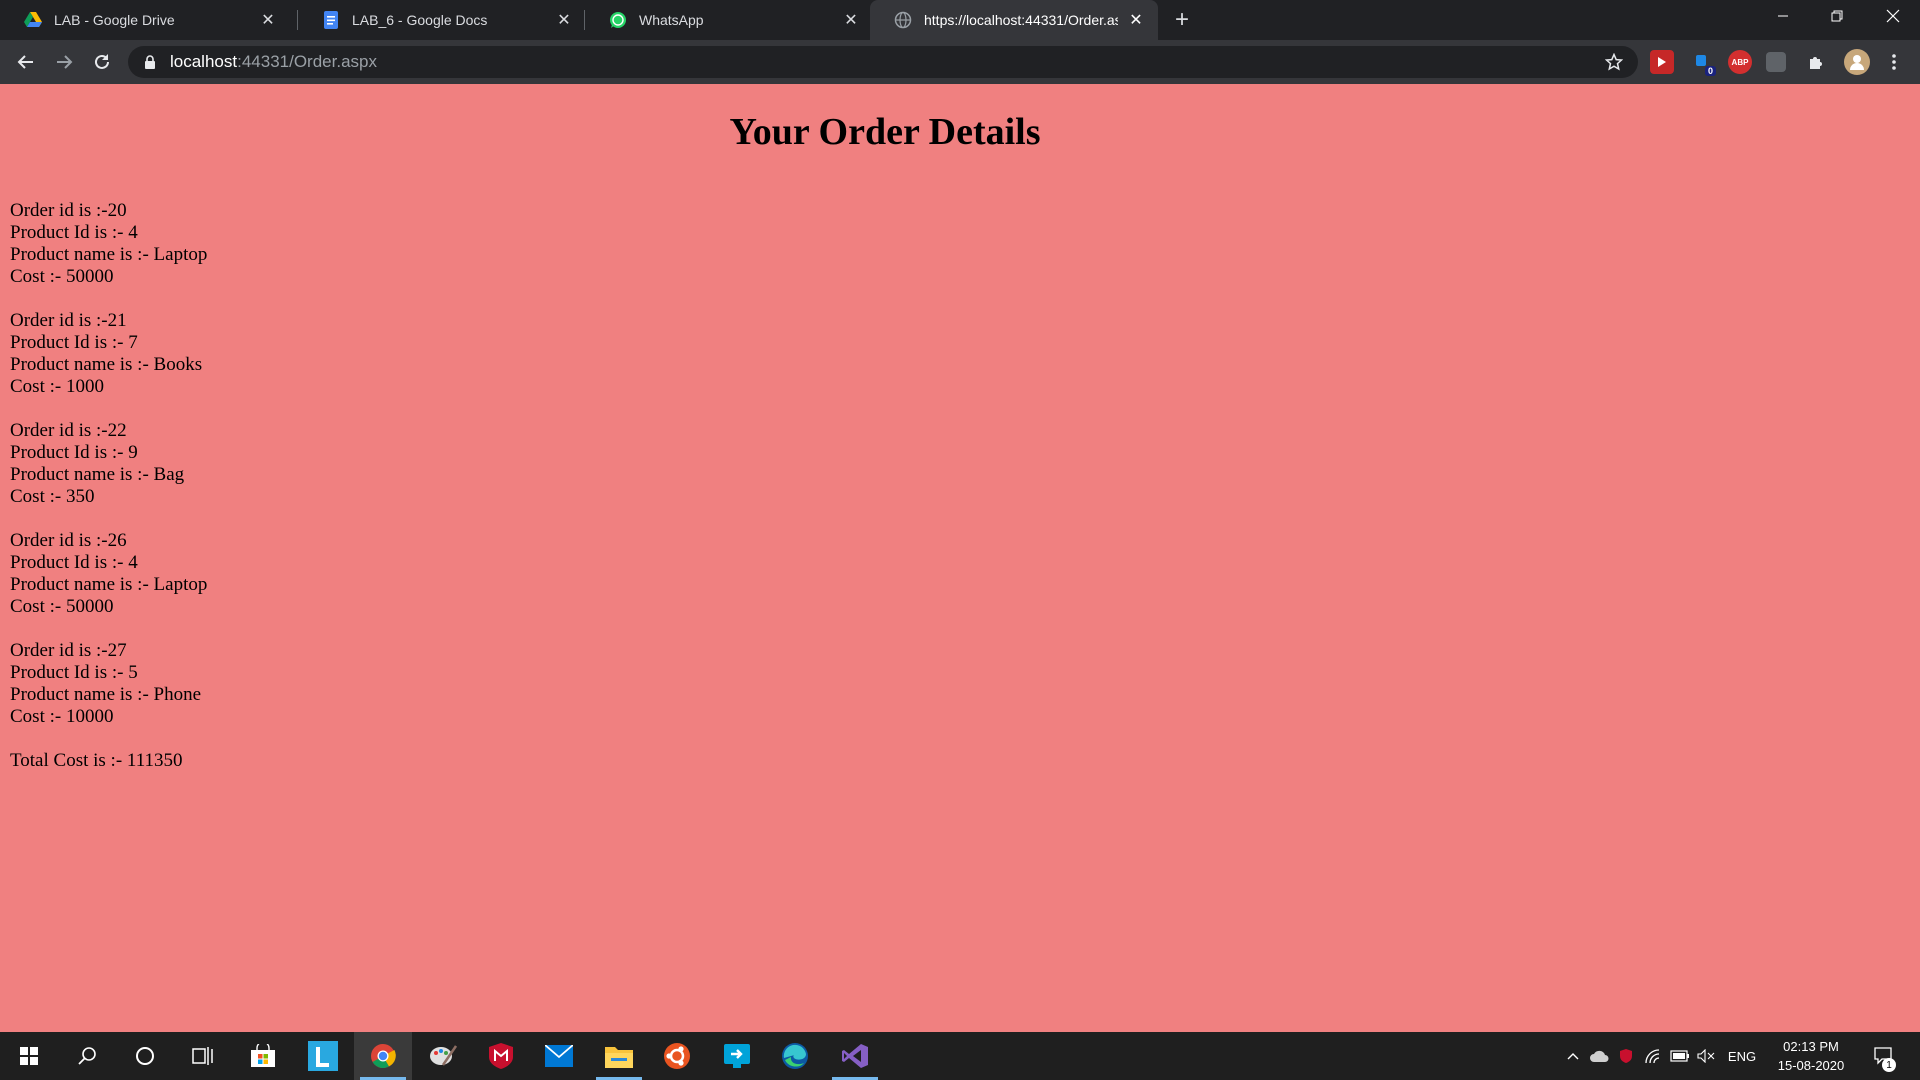 The height and width of the screenshot is (1080, 1920). I want to click on microsoft-store-icon, so click(263, 1056).